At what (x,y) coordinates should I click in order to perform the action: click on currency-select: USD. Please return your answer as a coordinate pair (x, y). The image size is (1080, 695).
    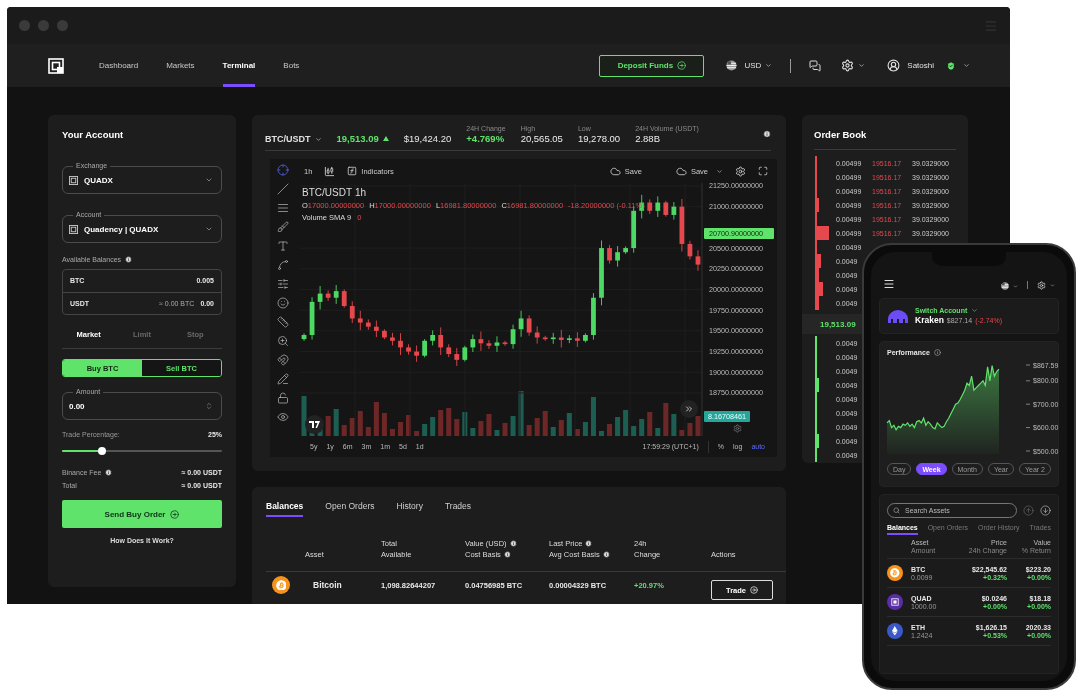
    Looking at the image, I should click on (749, 65).